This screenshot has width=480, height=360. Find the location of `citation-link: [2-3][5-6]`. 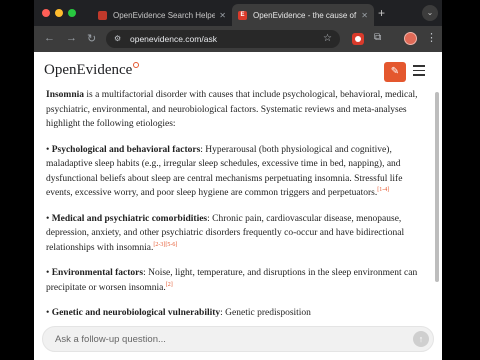

citation-link: [2-3][5-6] is located at coordinates (165, 244).